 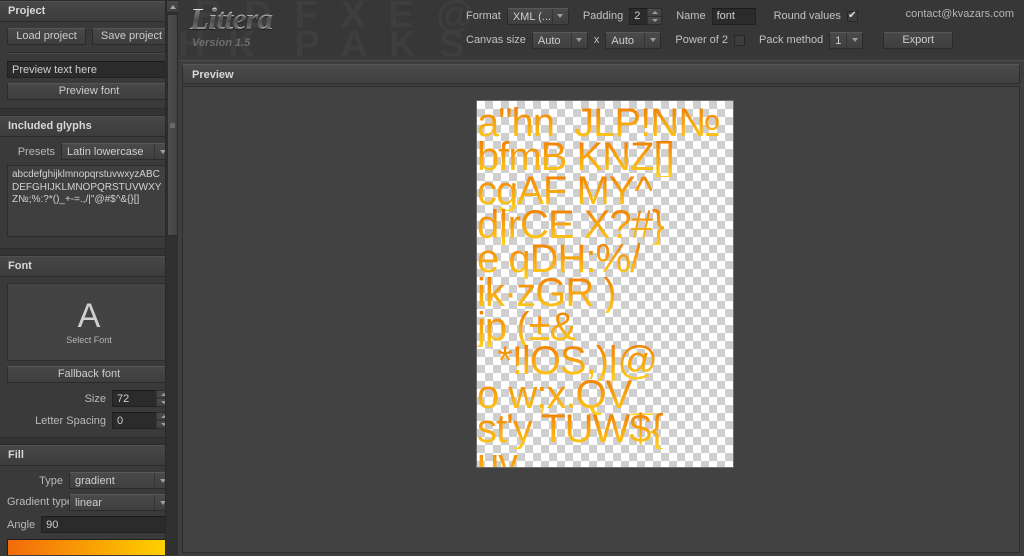 I want to click on pack-method-label: Pack method, so click(x=791, y=40).